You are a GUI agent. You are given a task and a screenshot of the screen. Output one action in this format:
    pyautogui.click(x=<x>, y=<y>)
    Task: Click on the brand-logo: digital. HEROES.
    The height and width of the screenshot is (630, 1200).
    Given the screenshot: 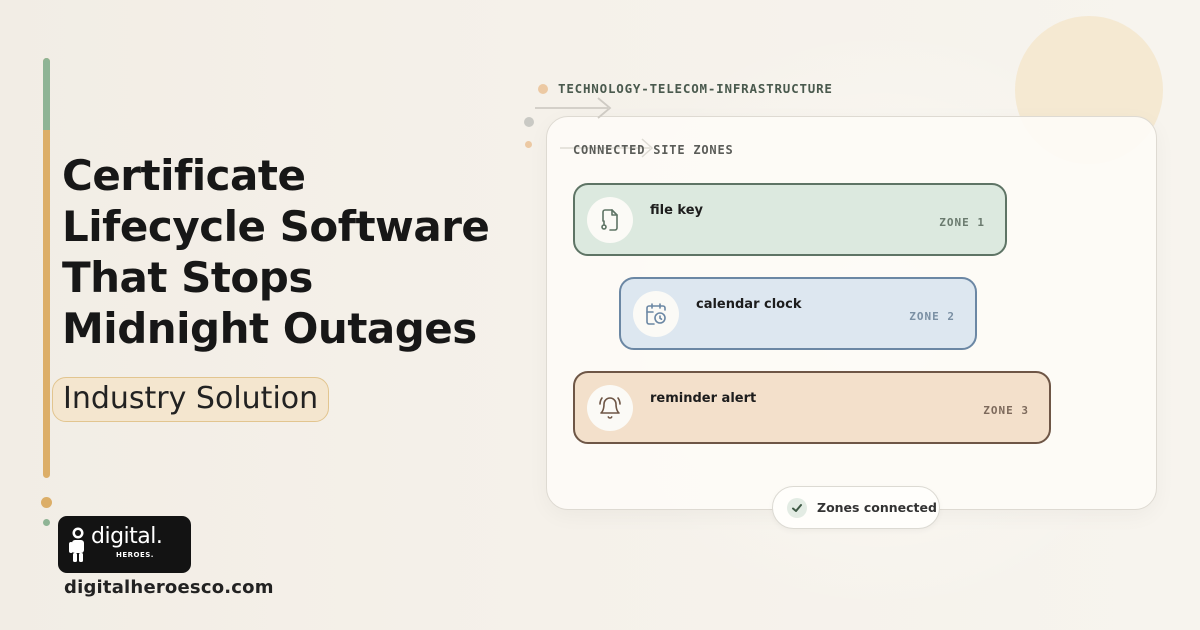 What is the action you would take?
    pyautogui.click(x=124, y=544)
    